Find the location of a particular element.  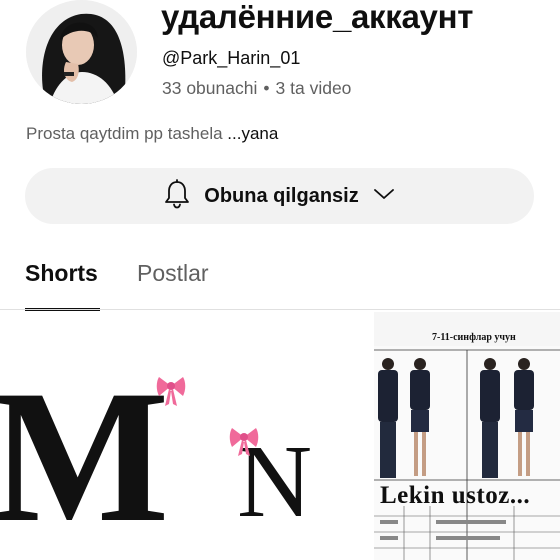

more-options-icon is located at coordinates (166, 338).